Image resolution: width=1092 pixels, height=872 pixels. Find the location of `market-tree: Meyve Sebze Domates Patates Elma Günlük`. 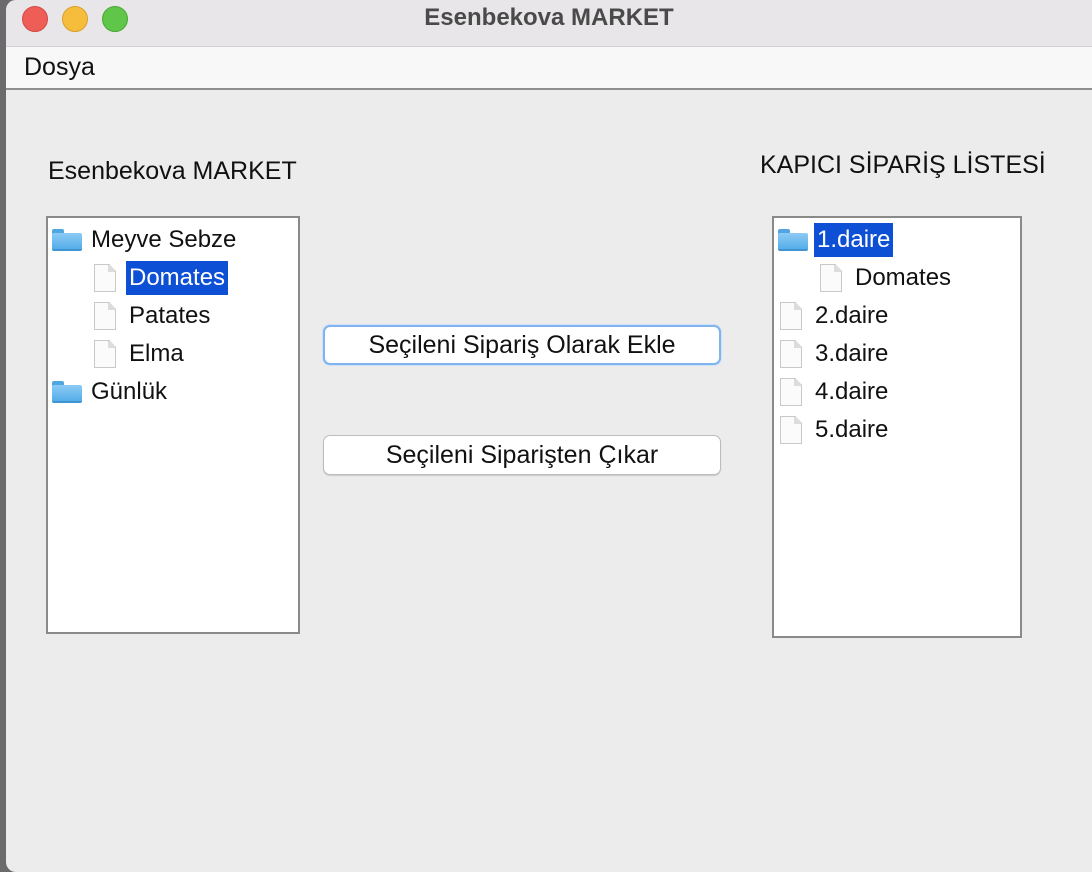

market-tree: Meyve Sebze Domates Patates Elma Günlük is located at coordinates (173, 425).